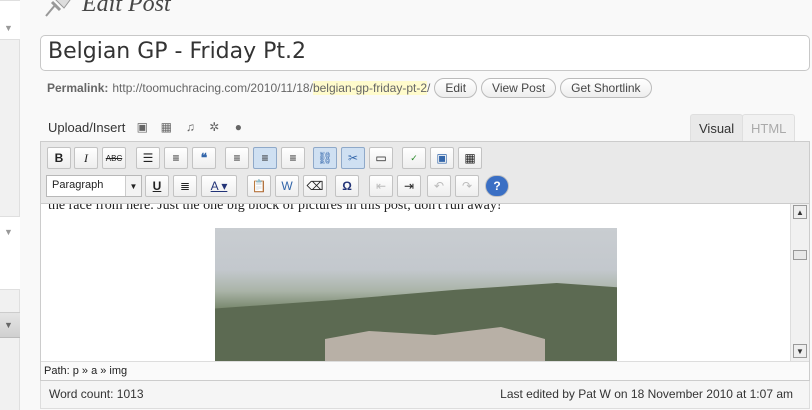 The height and width of the screenshot is (410, 812). What do you see at coordinates (347, 186) in the screenshot?
I see `special-character-button: Ω` at bounding box center [347, 186].